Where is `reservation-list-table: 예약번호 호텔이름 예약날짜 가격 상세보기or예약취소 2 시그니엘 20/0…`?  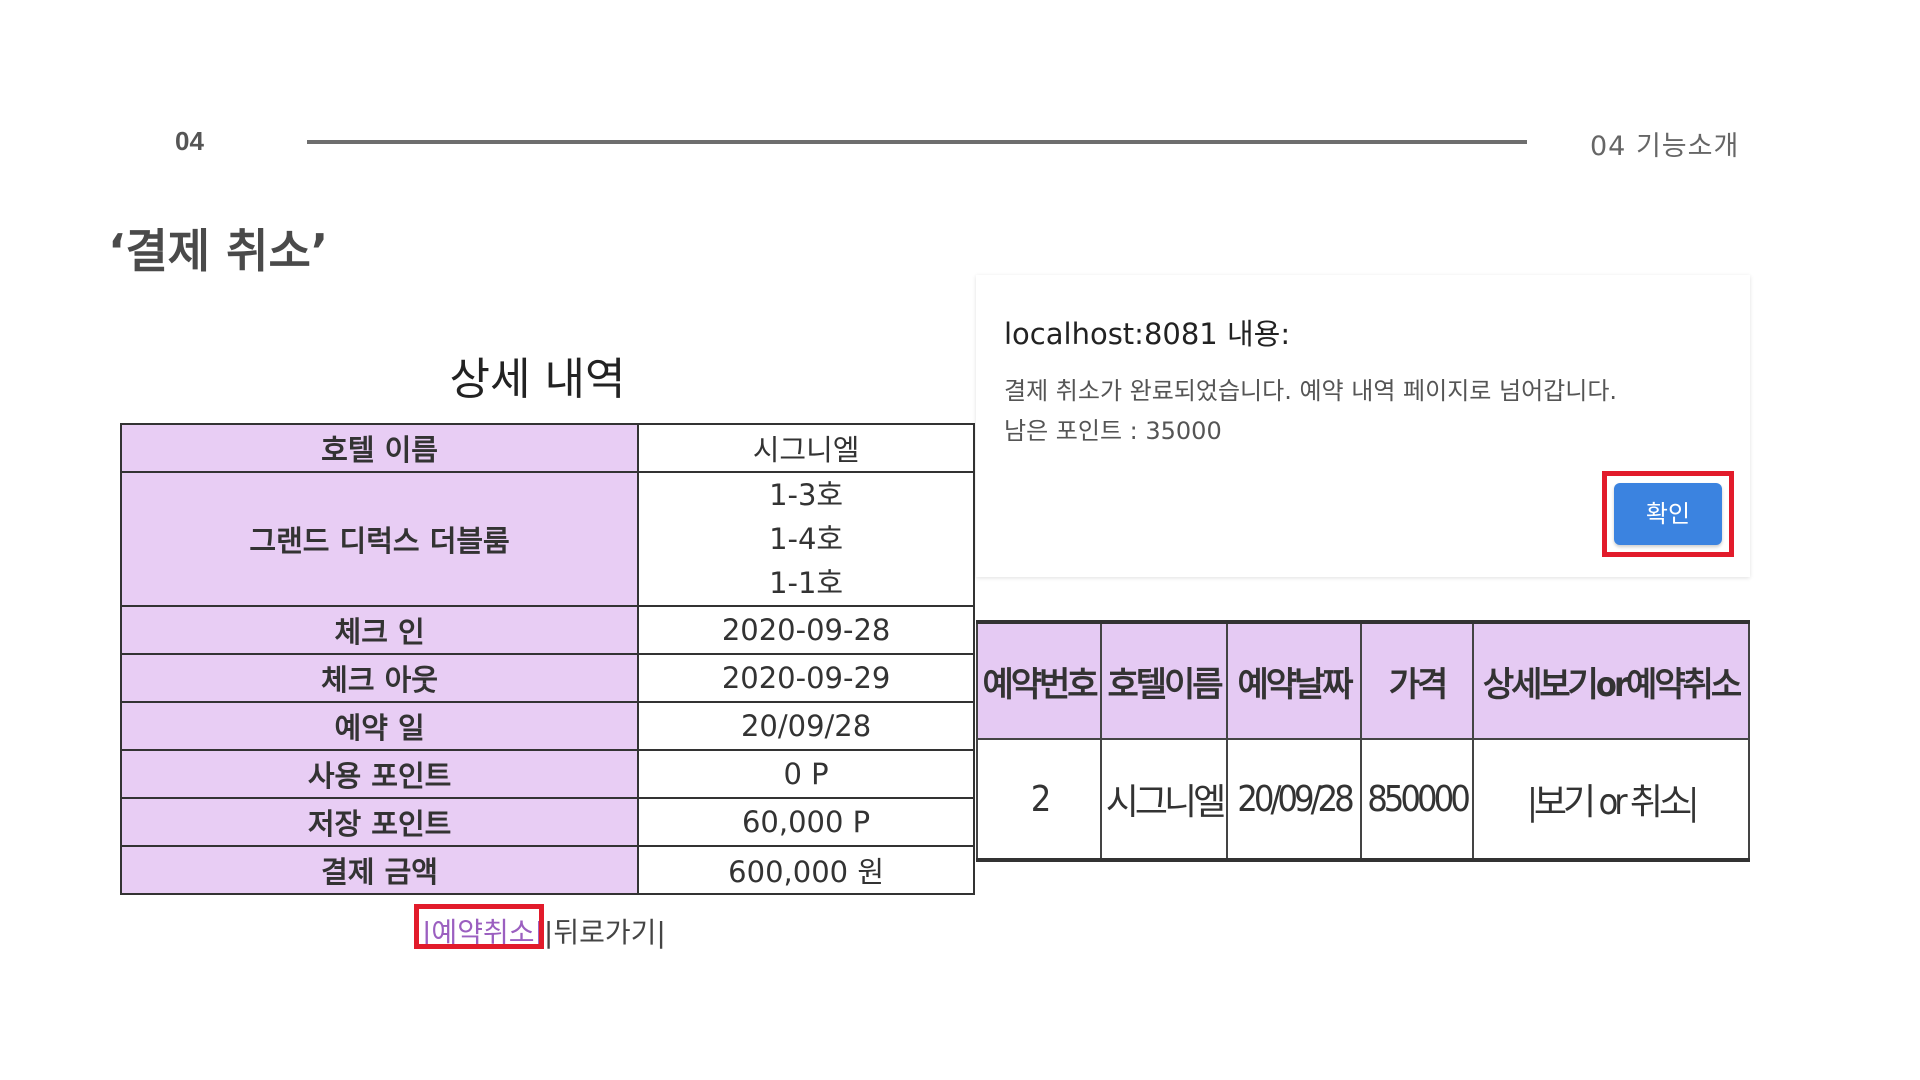 reservation-list-table: 예약번호 호텔이름 예약날짜 가격 상세보기or예약취소 2 시그니엘 20/0… is located at coordinates (1363, 741).